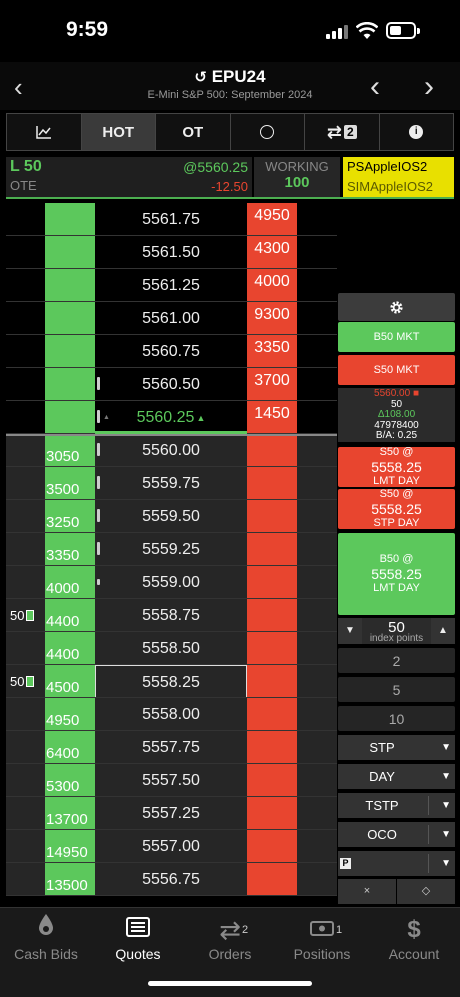 The image size is (460, 997). What do you see at coordinates (396, 718) in the screenshot?
I see `preset-qty-button: 10` at bounding box center [396, 718].